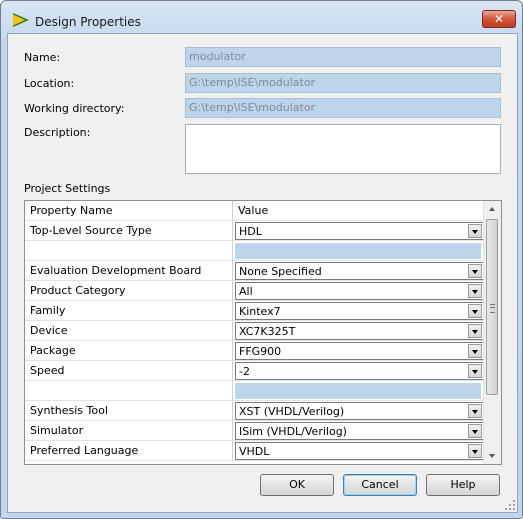  Describe the element at coordinates (343, 57) in the screenshot. I see `name-field: modulator` at that location.